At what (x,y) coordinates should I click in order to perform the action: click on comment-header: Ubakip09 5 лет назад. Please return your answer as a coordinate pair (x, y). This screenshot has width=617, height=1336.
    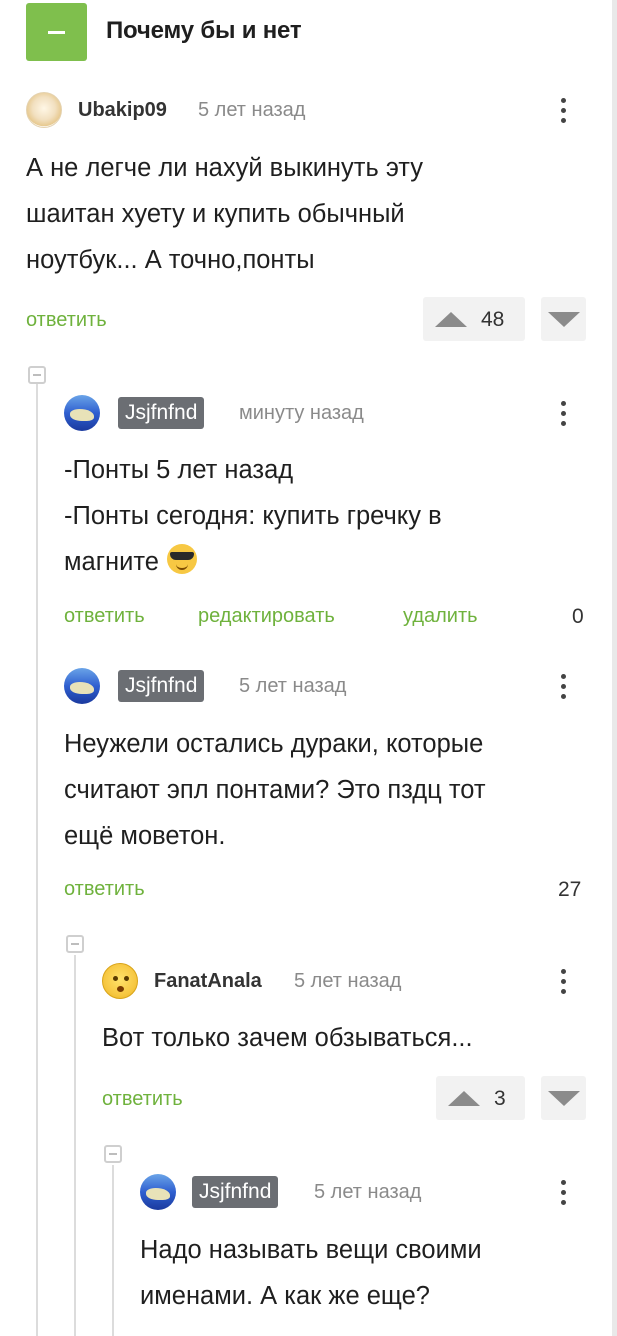
    Looking at the image, I should click on (306, 110).